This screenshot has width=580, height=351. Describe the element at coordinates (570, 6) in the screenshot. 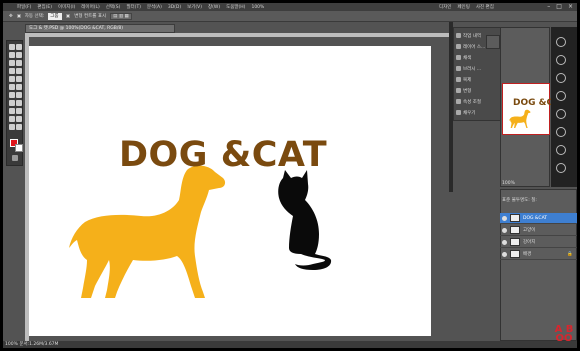

I see `close-icon: ×` at that location.